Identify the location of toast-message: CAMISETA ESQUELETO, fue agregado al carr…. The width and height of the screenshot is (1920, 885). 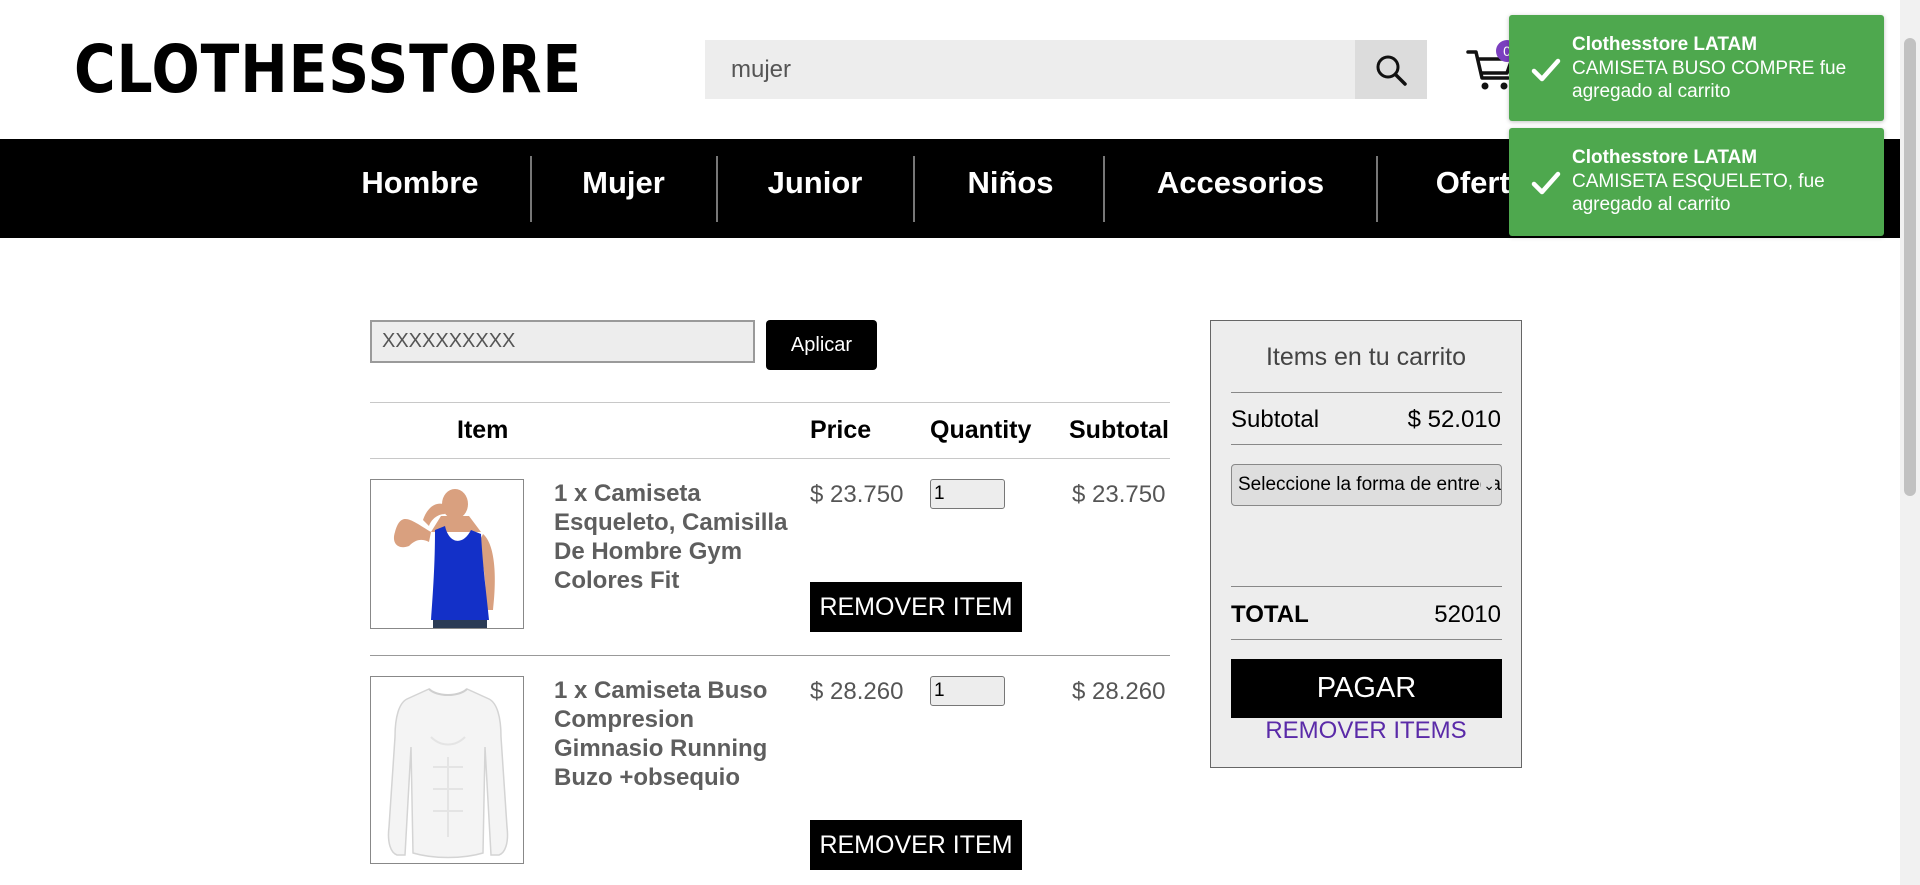
(1698, 193).